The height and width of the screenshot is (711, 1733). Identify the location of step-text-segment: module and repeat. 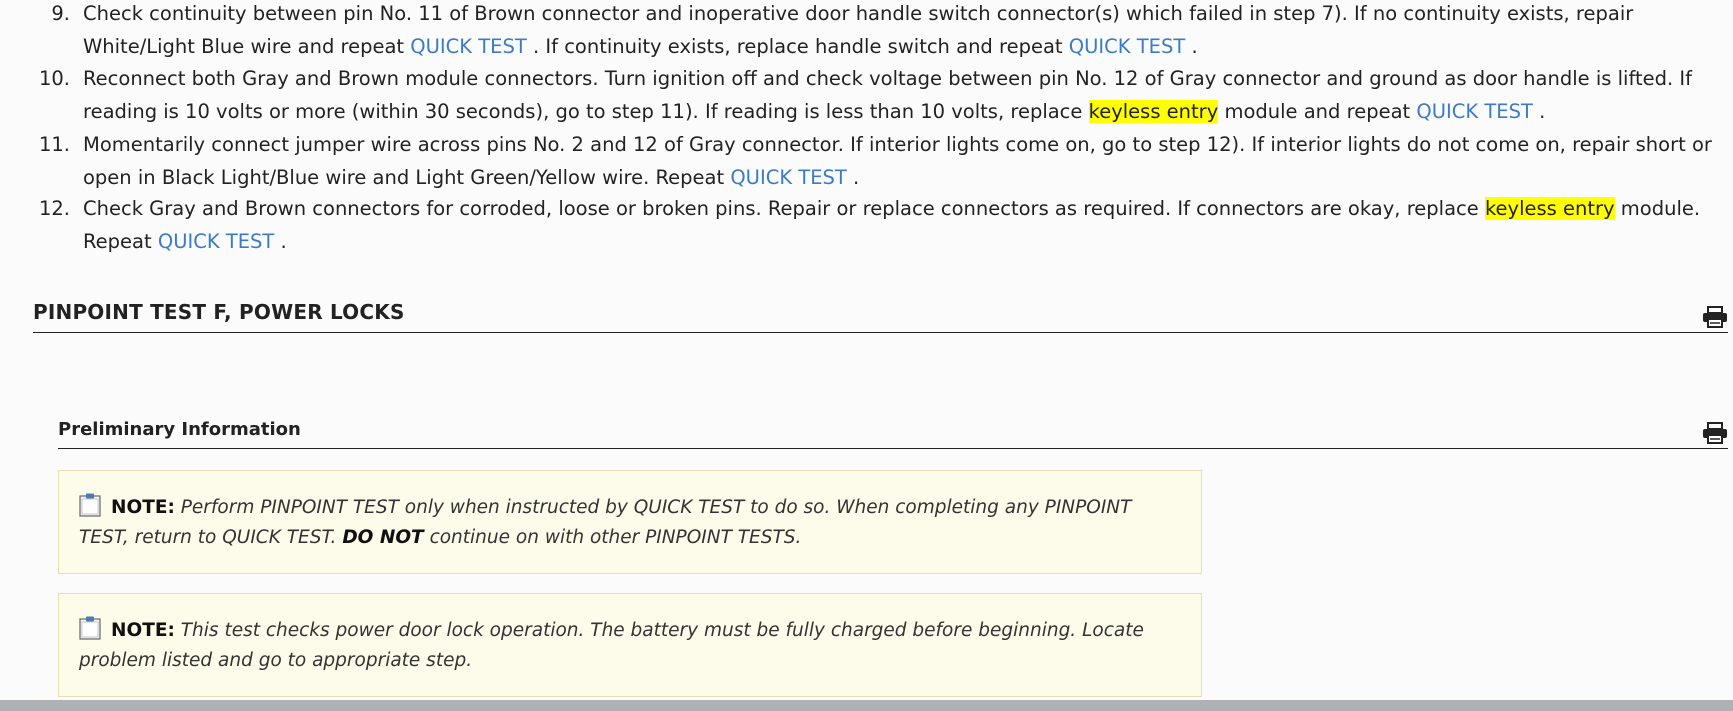
(1317, 111).